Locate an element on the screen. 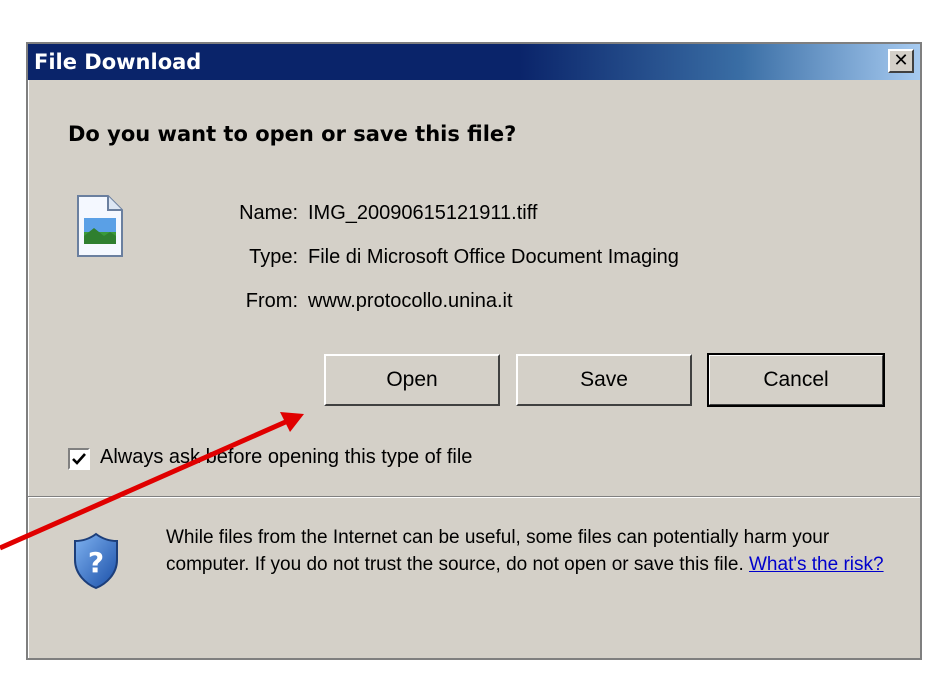 This screenshot has height=678, width=935. shield-question-icon: ? is located at coordinates (96, 561).